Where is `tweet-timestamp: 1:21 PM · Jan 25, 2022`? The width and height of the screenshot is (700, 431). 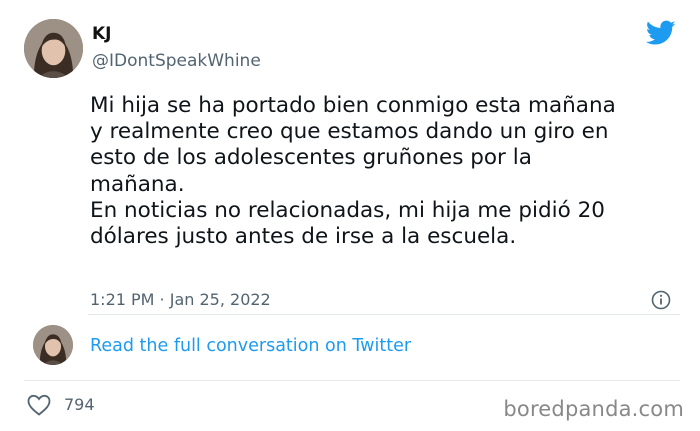 tweet-timestamp: 1:21 PM · Jan 25, 2022 is located at coordinates (180, 299).